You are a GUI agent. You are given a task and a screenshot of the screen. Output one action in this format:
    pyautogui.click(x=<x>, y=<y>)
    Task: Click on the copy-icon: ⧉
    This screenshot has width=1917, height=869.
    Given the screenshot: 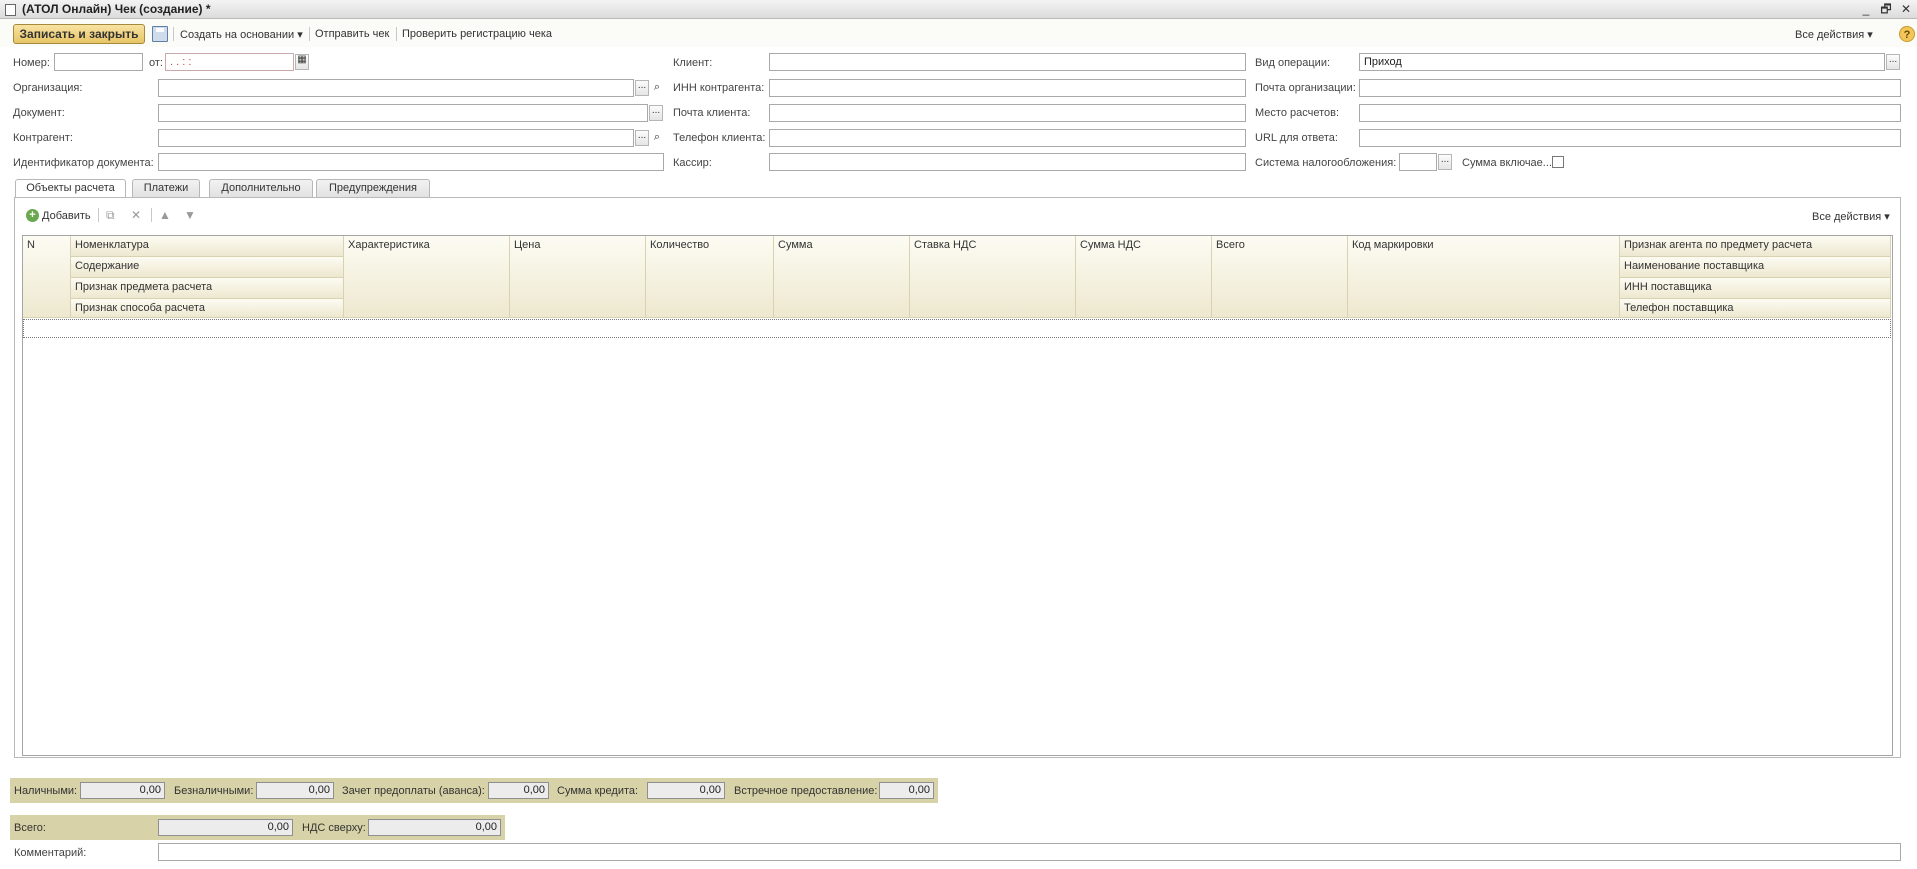 What is the action you would take?
    pyautogui.click(x=110, y=215)
    